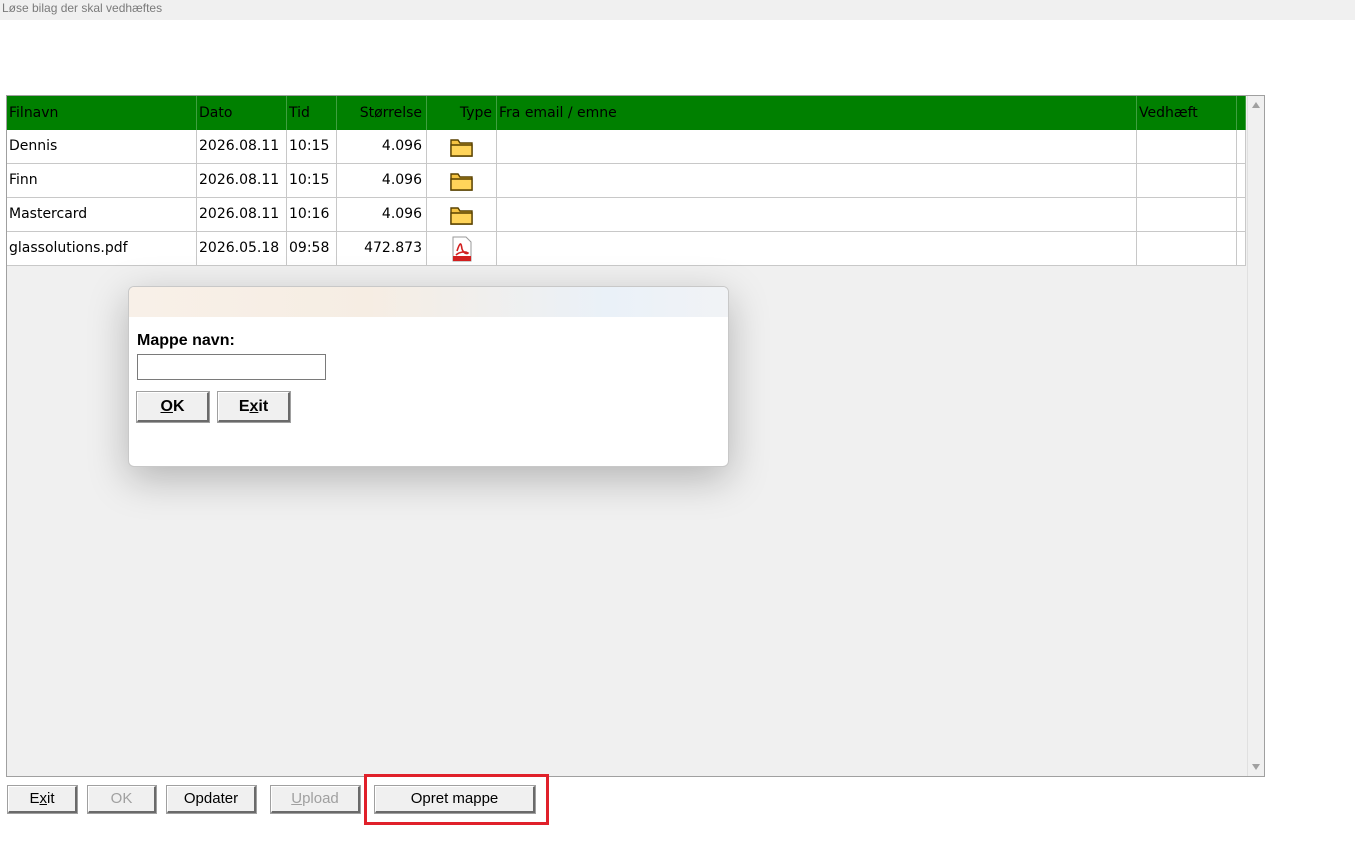  I want to click on folder-name-label: Mappe navn:, so click(186, 340).